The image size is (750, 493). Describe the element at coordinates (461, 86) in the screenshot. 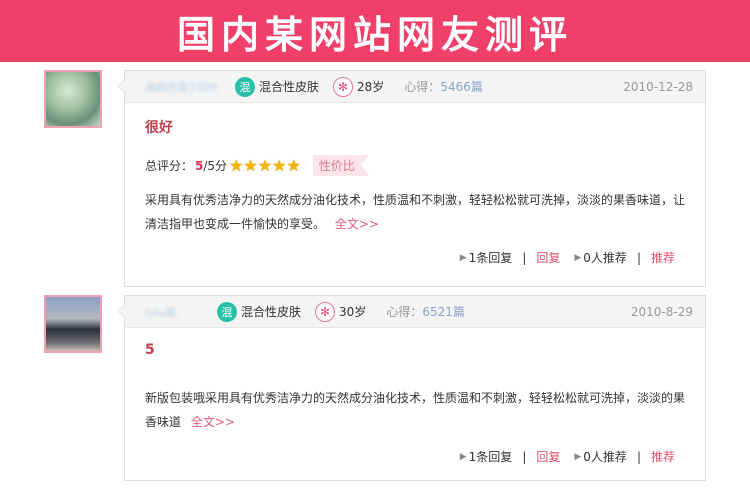

I see `experience-count: 5466篇` at that location.